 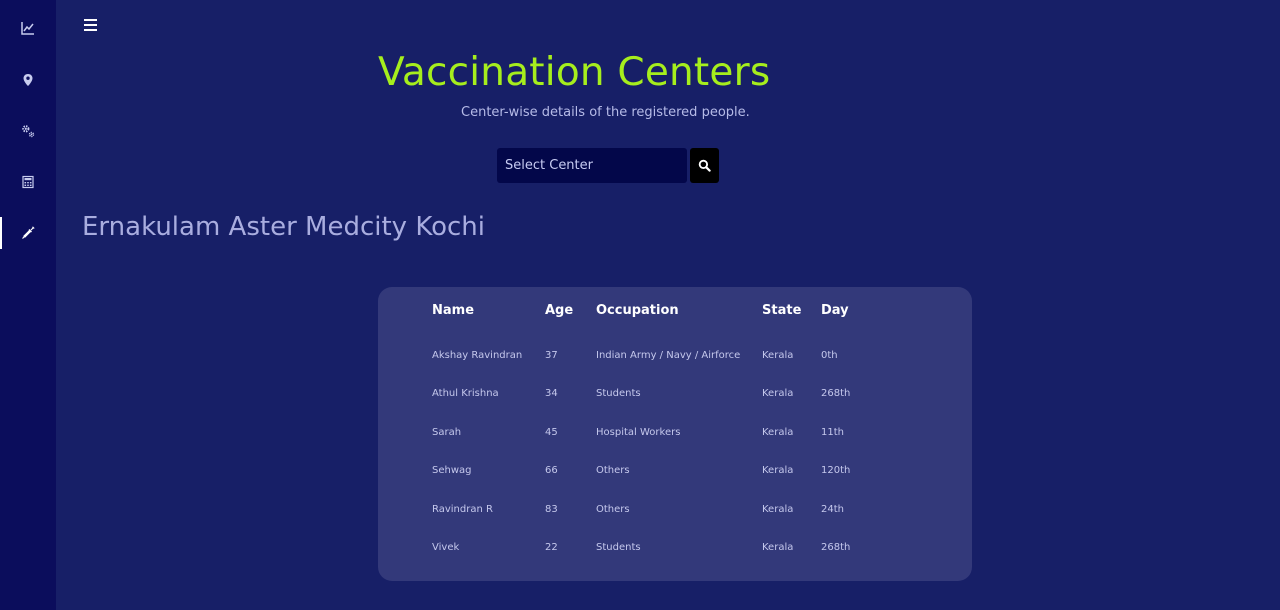 I want to click on sidebar, so click(x=28, y=305).